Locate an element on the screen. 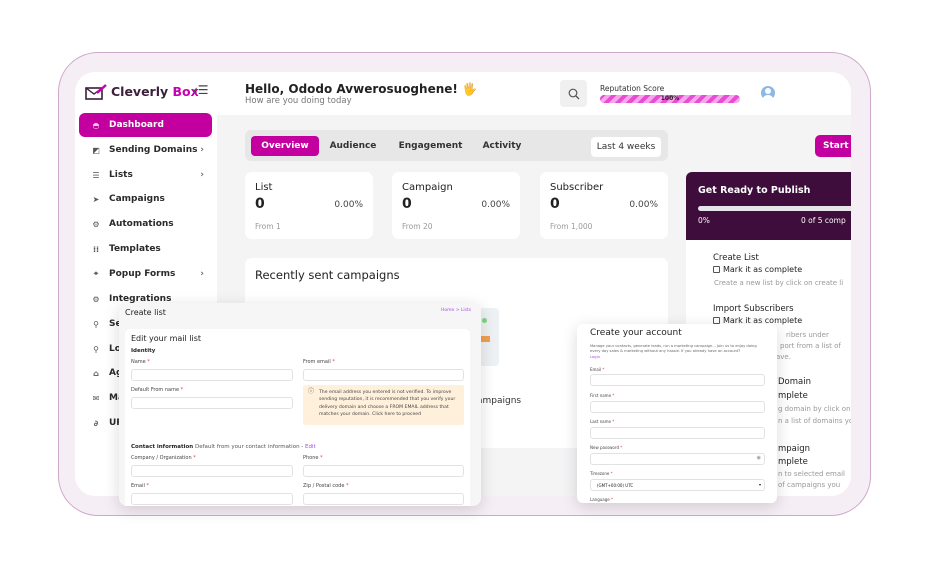 The image size is (929, 578). phone-label: Phone * is located at coordinates (313, 458).